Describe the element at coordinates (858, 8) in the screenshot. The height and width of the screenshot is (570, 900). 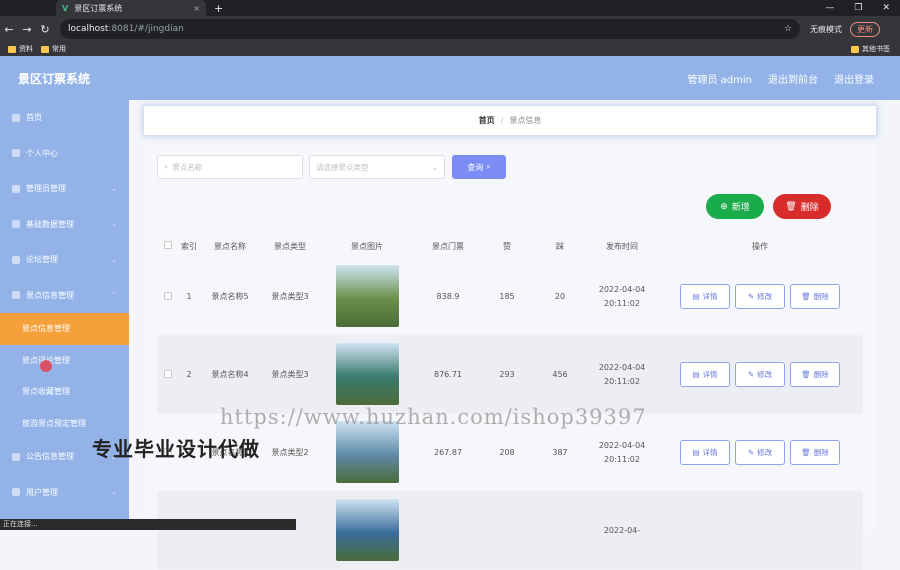
I see `maximize-icon: ❐` at that location.